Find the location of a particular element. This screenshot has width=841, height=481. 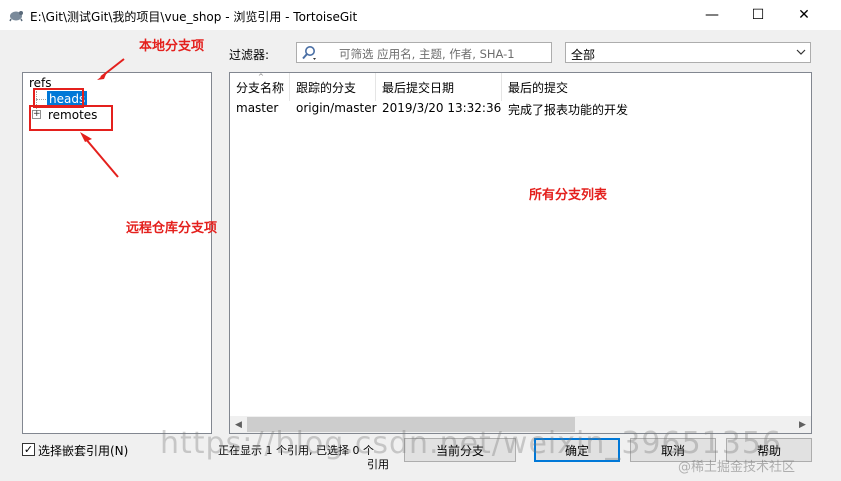

scroll-right-icon: ▶ is located at coordinates (802, 424).